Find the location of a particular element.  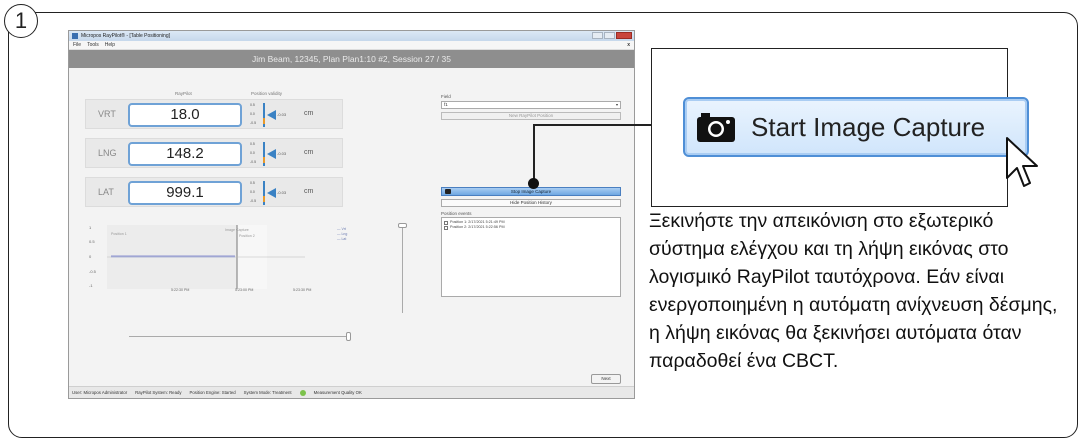

chevron-down-icon: ▾ is located at coordinates (616, 104).